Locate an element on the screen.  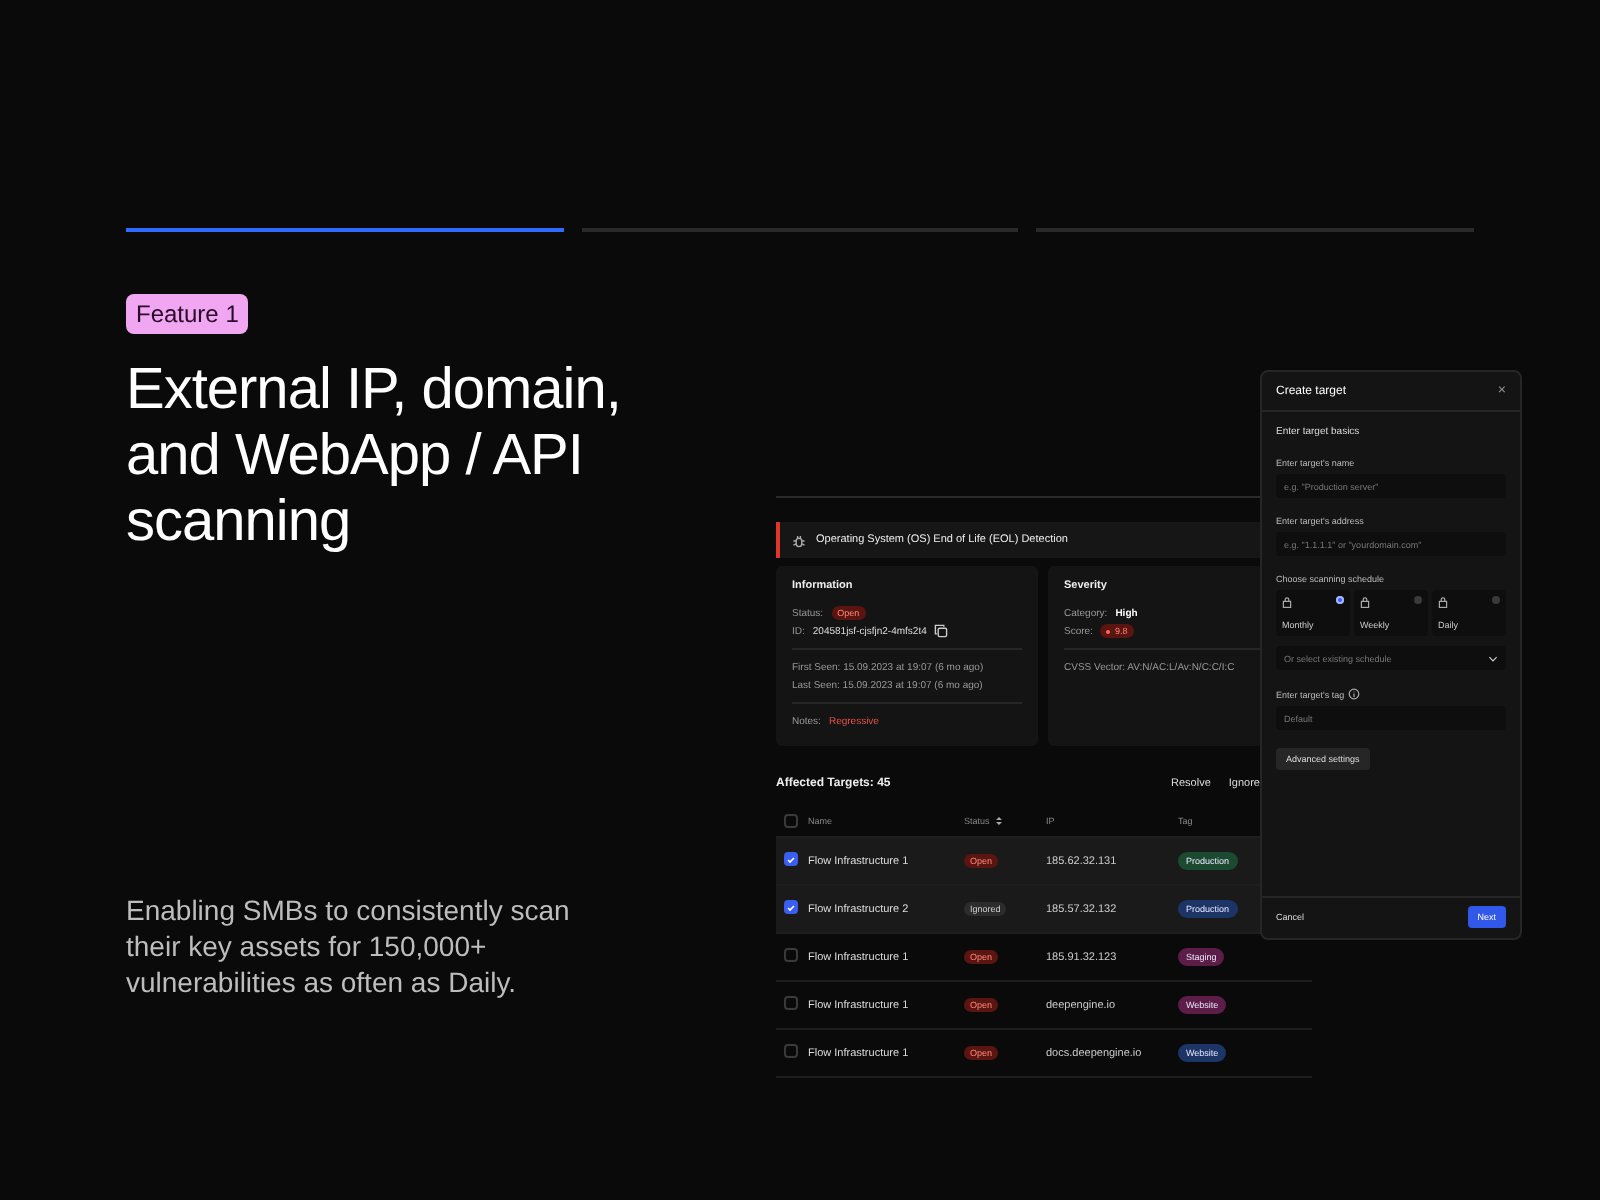
caret-icon is located at coordinates (1493, 658).